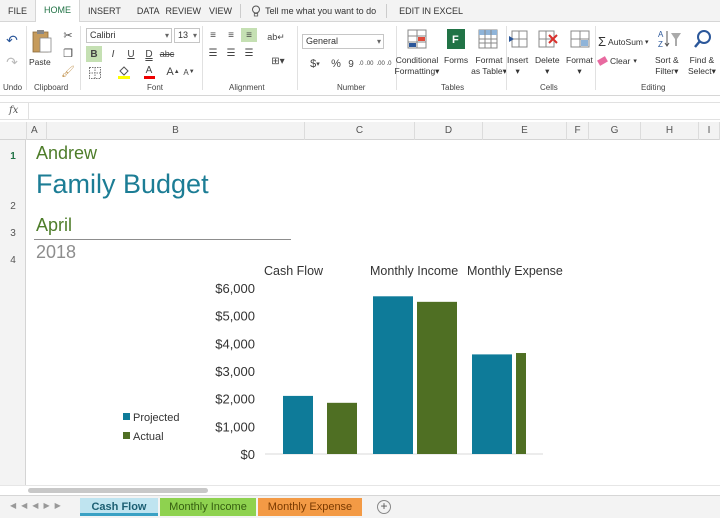 This screenshot has width=720, height=518. I want to click on autosum-label: AutoSum, so click(626, 41).